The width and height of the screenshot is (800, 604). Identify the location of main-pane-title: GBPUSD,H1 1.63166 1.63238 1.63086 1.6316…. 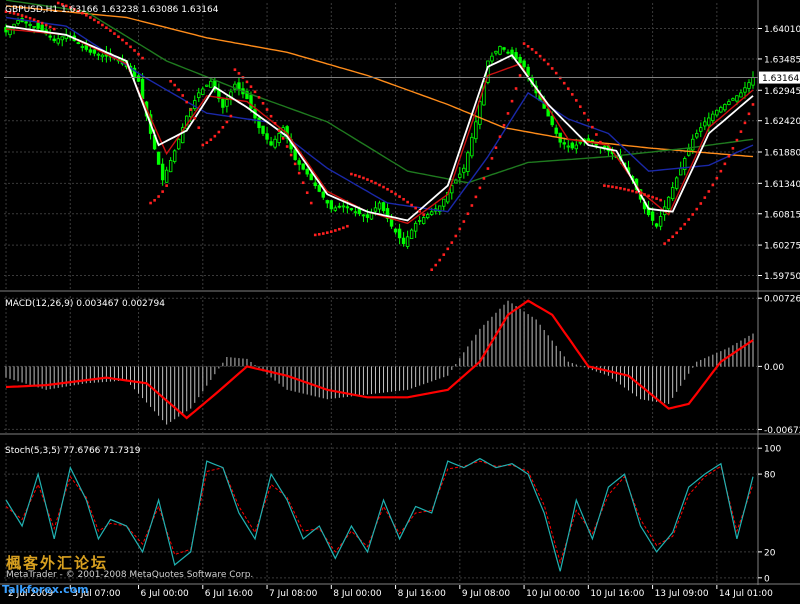
(112, 10).